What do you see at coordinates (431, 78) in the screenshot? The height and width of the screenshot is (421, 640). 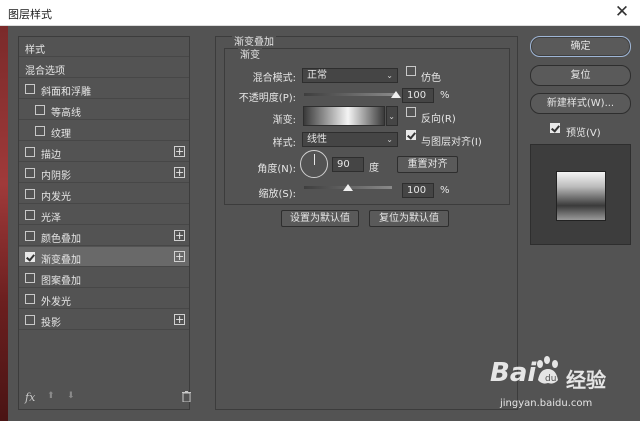 I see `dither-label: 仿色` at bounding box center [431, 78].